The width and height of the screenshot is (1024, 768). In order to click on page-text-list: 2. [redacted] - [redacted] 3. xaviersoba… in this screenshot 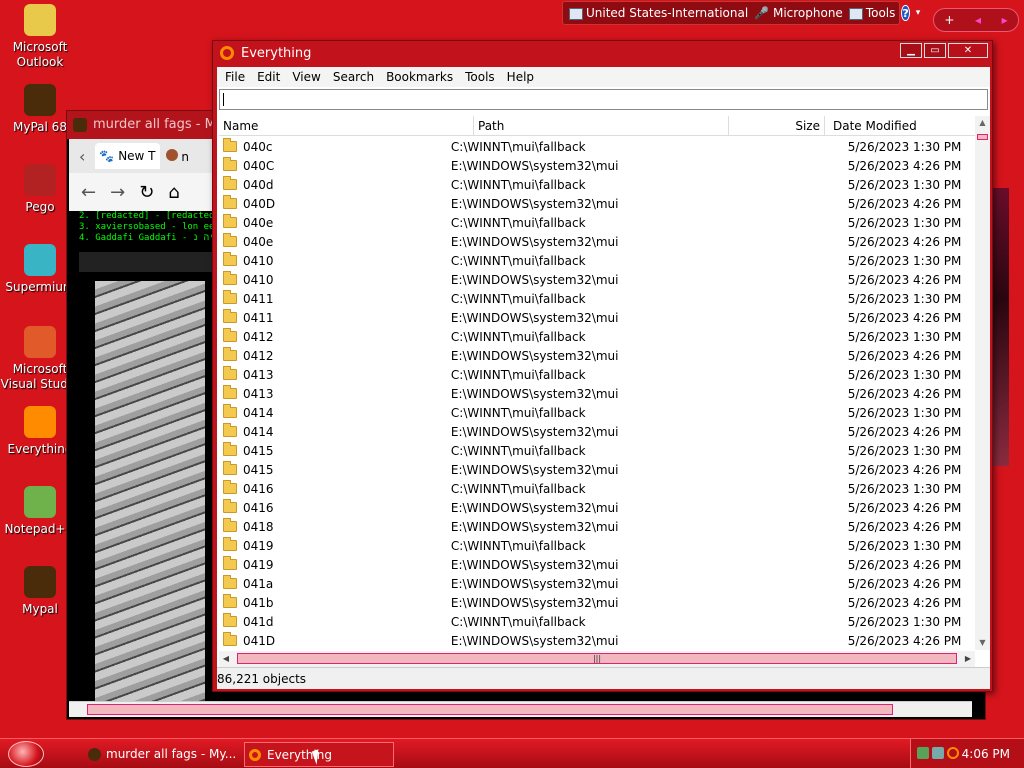, I will do `click(149, 246)`.